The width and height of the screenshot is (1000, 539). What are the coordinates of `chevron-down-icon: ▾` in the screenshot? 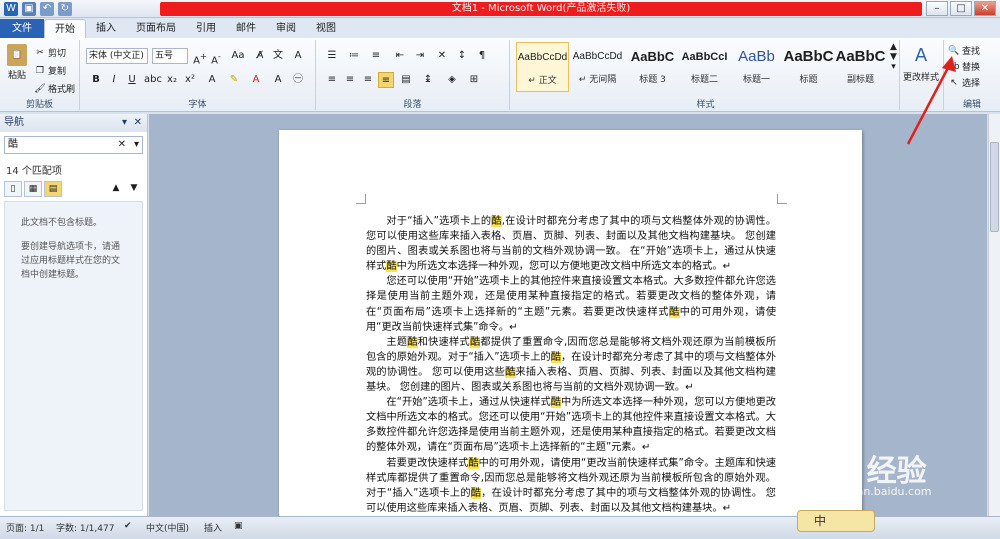 It's located at (124, 123).